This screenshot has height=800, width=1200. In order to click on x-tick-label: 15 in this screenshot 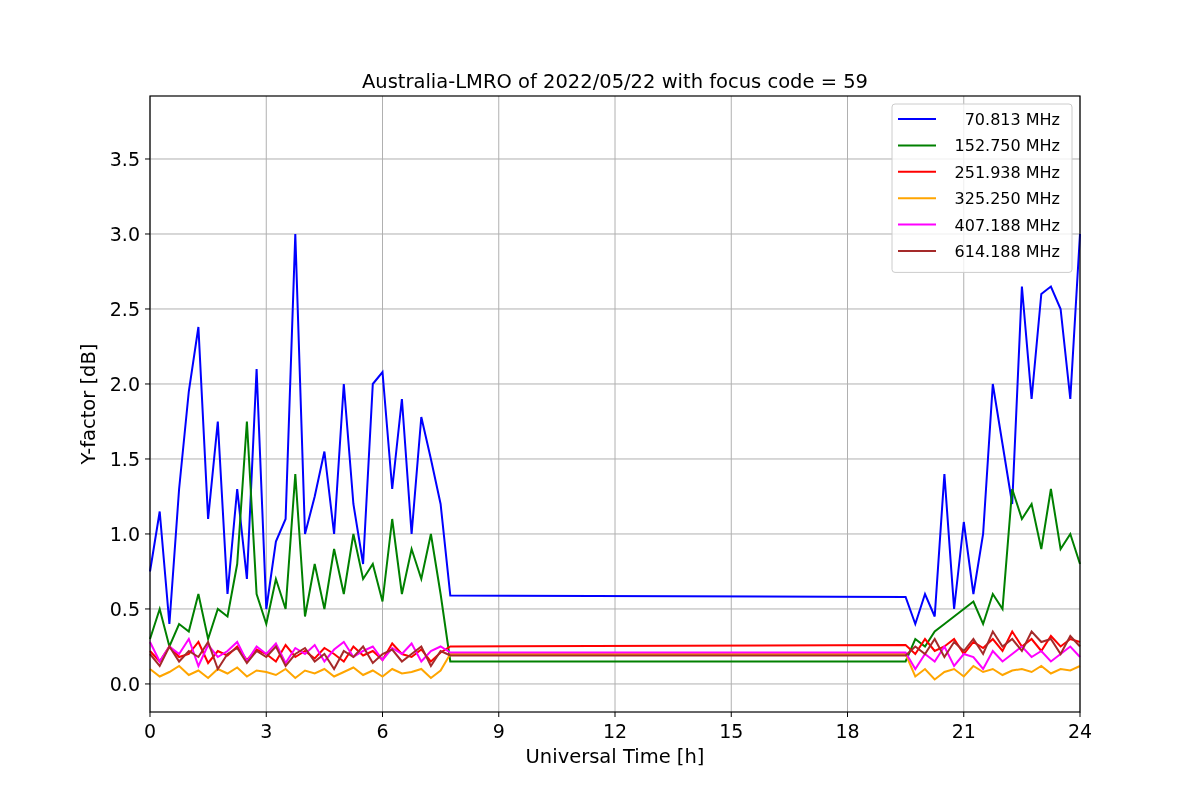, I will do `click(731, 731)`.